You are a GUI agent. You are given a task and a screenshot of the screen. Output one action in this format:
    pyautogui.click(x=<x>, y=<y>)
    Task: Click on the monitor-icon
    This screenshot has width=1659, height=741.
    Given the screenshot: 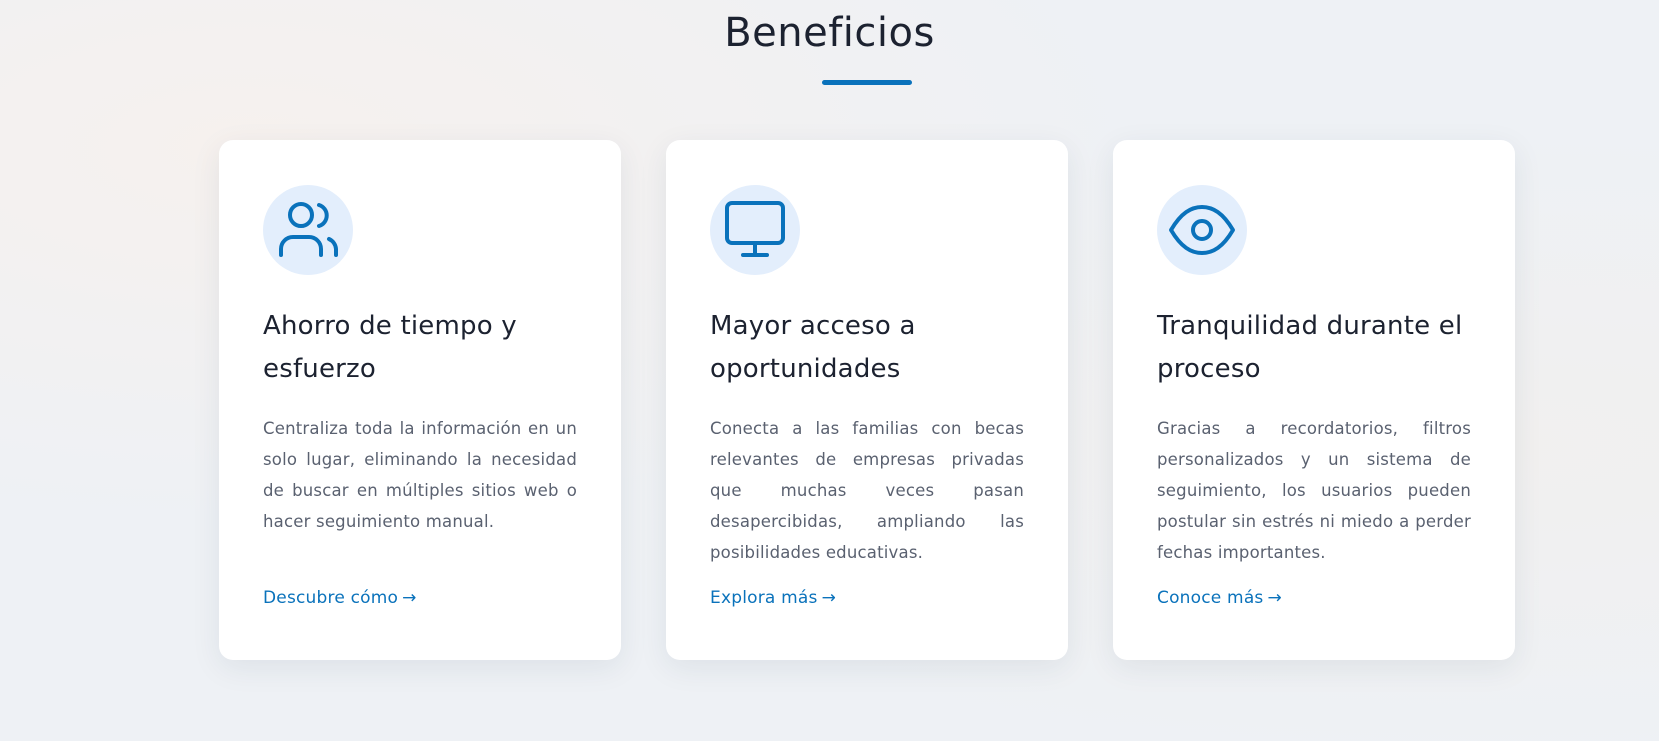 What is the action you would take?
    pyautogui.click(x=755, y=230)
    